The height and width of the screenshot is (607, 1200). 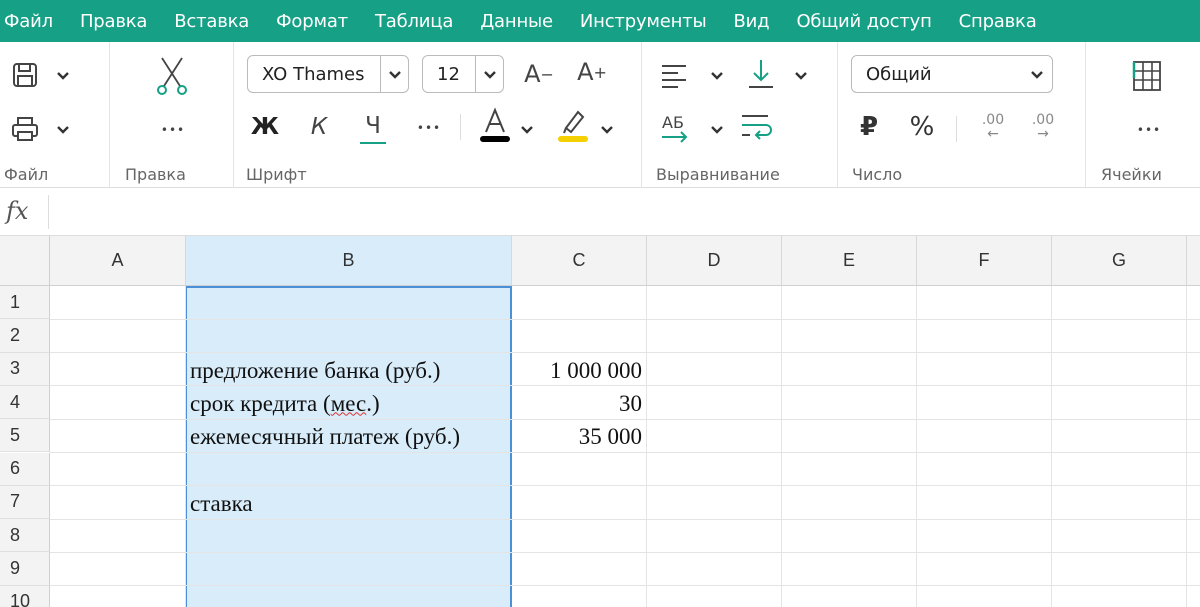 What do you see at coordinates (25, 436) in the screenshot?
I see `row-header-5: 5` at bounding box center [25, 436].